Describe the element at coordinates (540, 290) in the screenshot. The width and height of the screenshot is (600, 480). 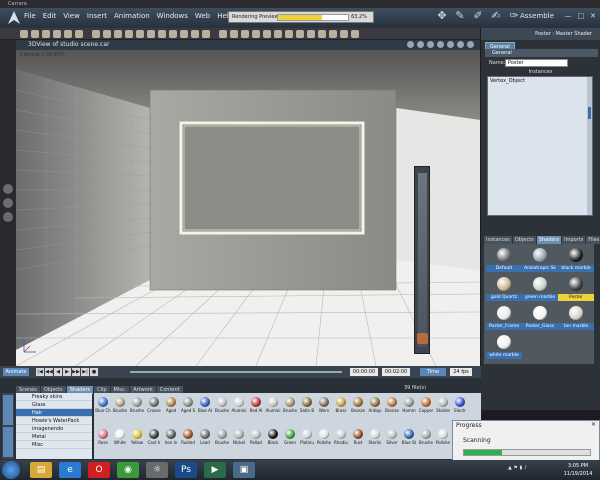
I see `shader-item: green marble` at that location.